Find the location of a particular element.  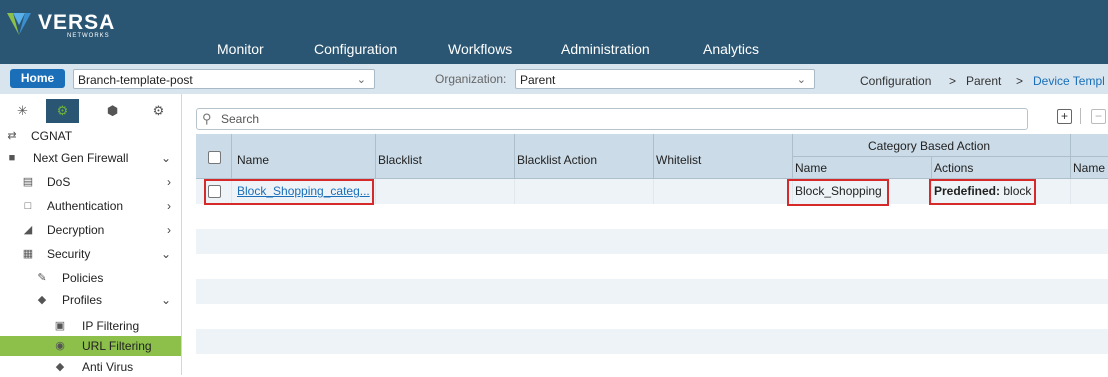

shield-icon: ◆ is located at coordinates (60, 367).